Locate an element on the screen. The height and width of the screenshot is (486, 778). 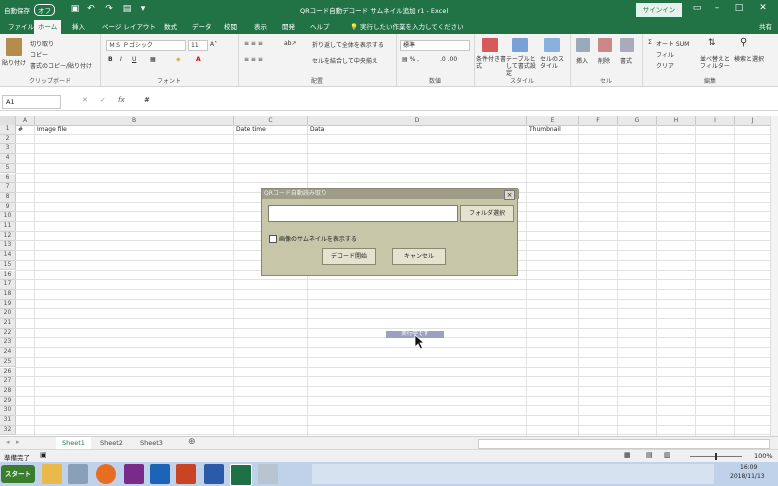
clear-button: クリア is located at coordinates (665, 65).